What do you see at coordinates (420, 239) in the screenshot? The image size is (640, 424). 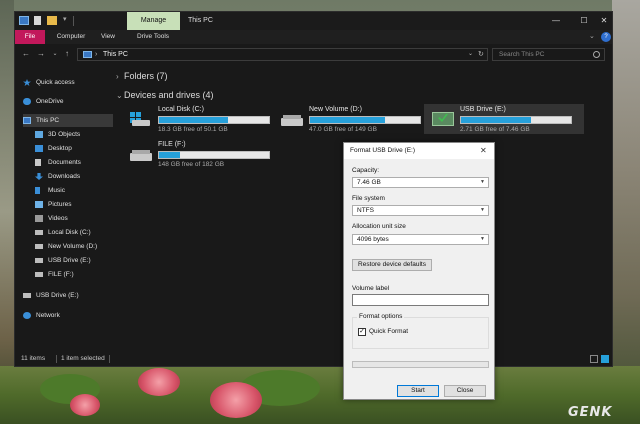 I see `allocation-unit-select: 4096 bytes ▼` at bounding box center [420, 239].